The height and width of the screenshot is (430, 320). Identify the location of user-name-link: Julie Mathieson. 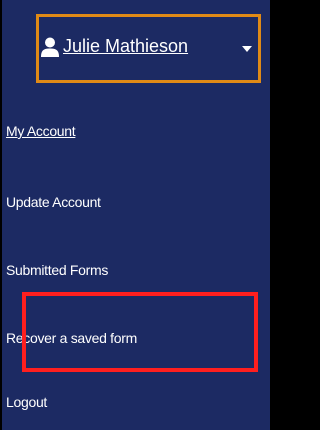
(125, 46).